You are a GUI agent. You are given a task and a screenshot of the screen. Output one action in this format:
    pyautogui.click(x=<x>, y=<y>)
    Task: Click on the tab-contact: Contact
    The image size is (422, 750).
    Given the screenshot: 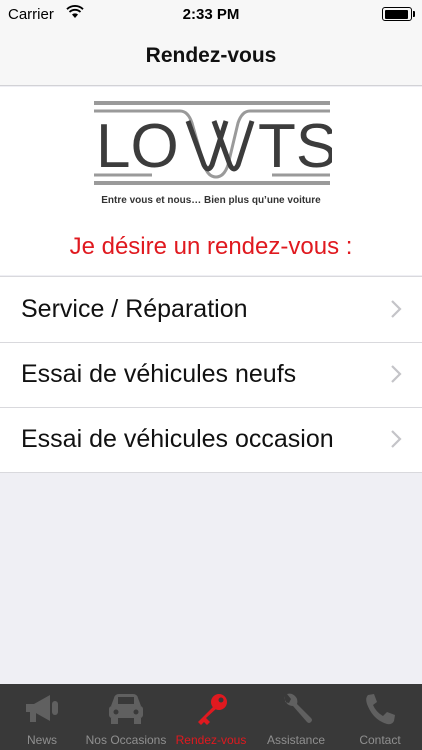 What is the action you would take?
    pyautogui.click(x=380, y=717)
    